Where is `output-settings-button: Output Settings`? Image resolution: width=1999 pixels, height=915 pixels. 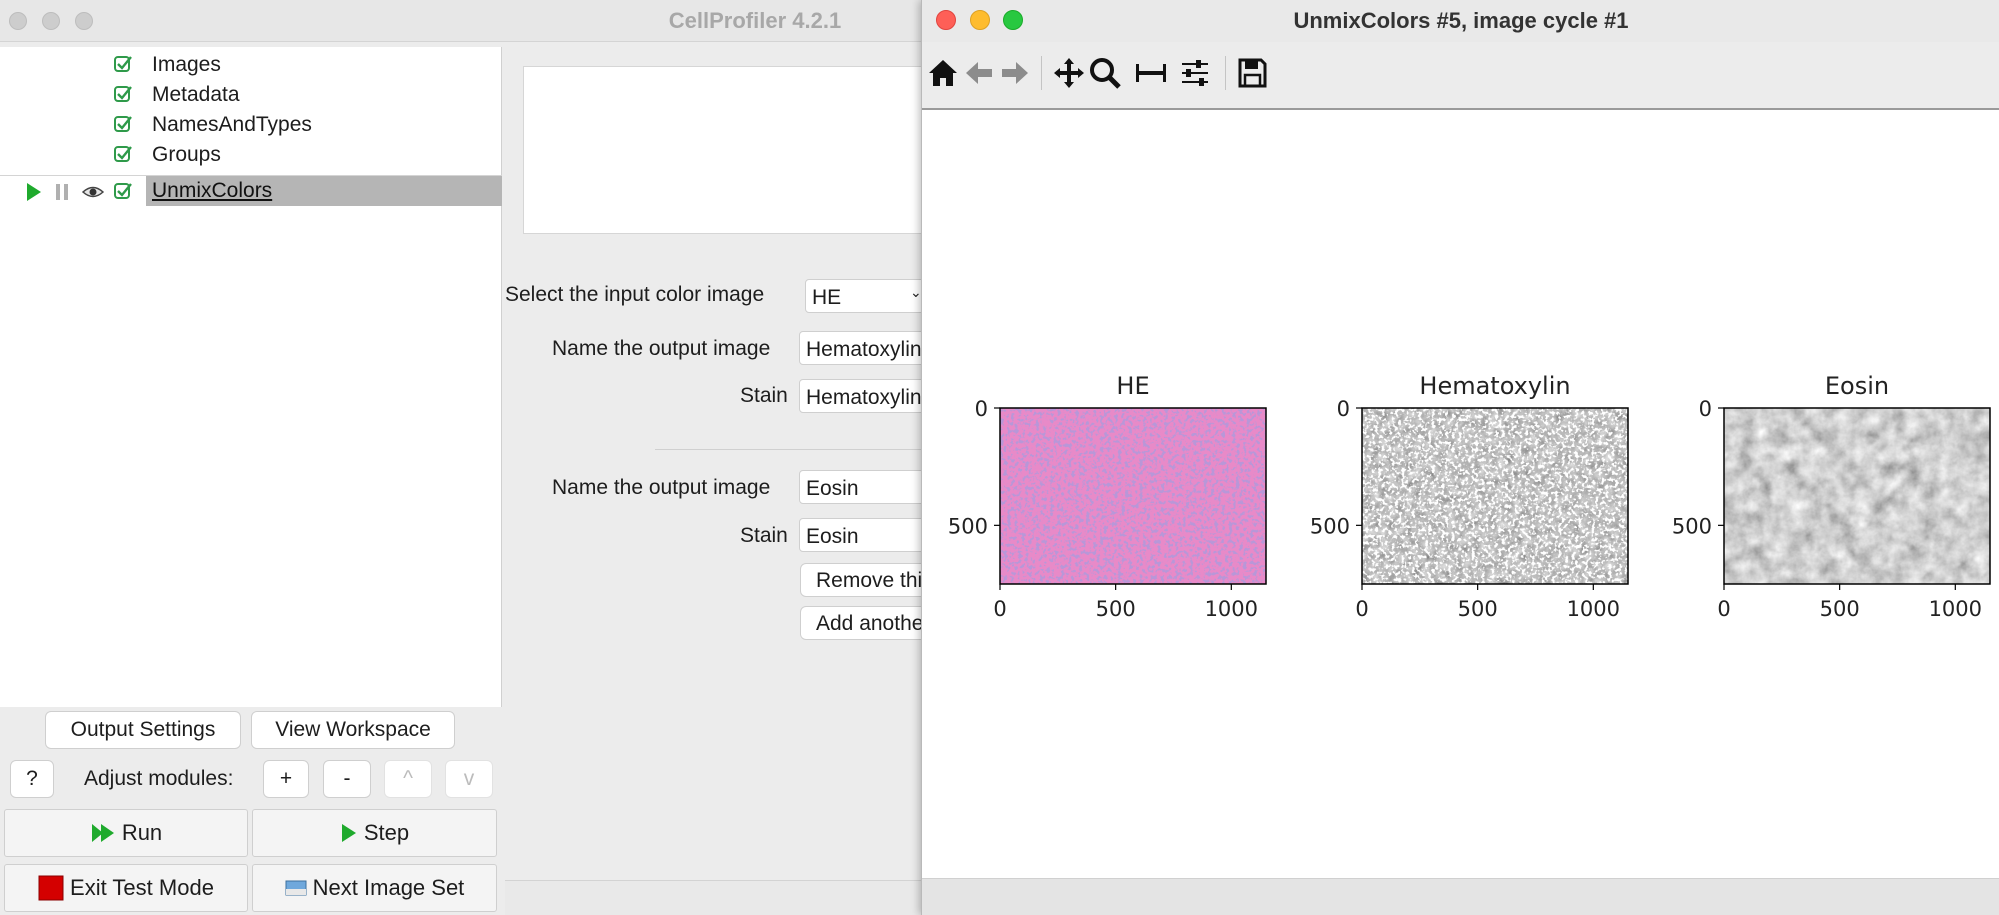 output-settings-button: Output Settings is located at coordinates (143, 730).